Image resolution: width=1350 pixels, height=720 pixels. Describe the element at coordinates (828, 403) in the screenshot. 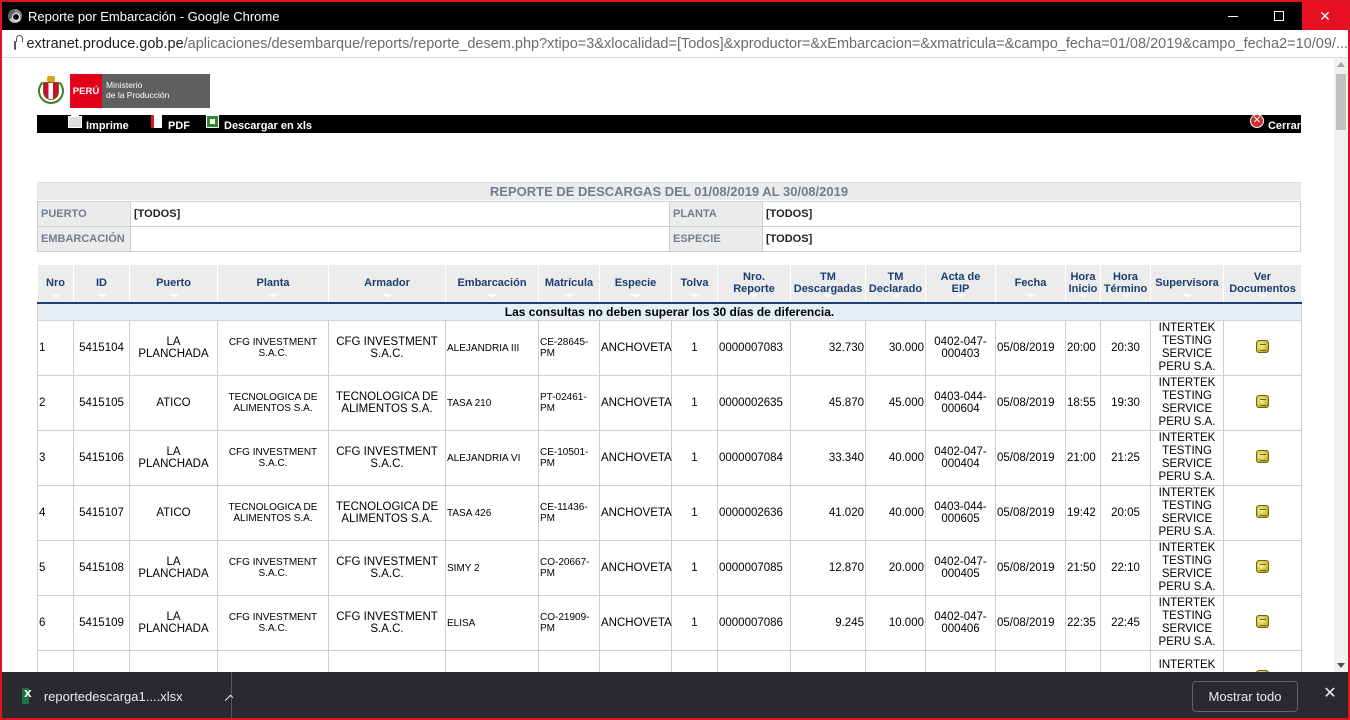

I see `cell-tm-descargadas: 45.870` at that location.